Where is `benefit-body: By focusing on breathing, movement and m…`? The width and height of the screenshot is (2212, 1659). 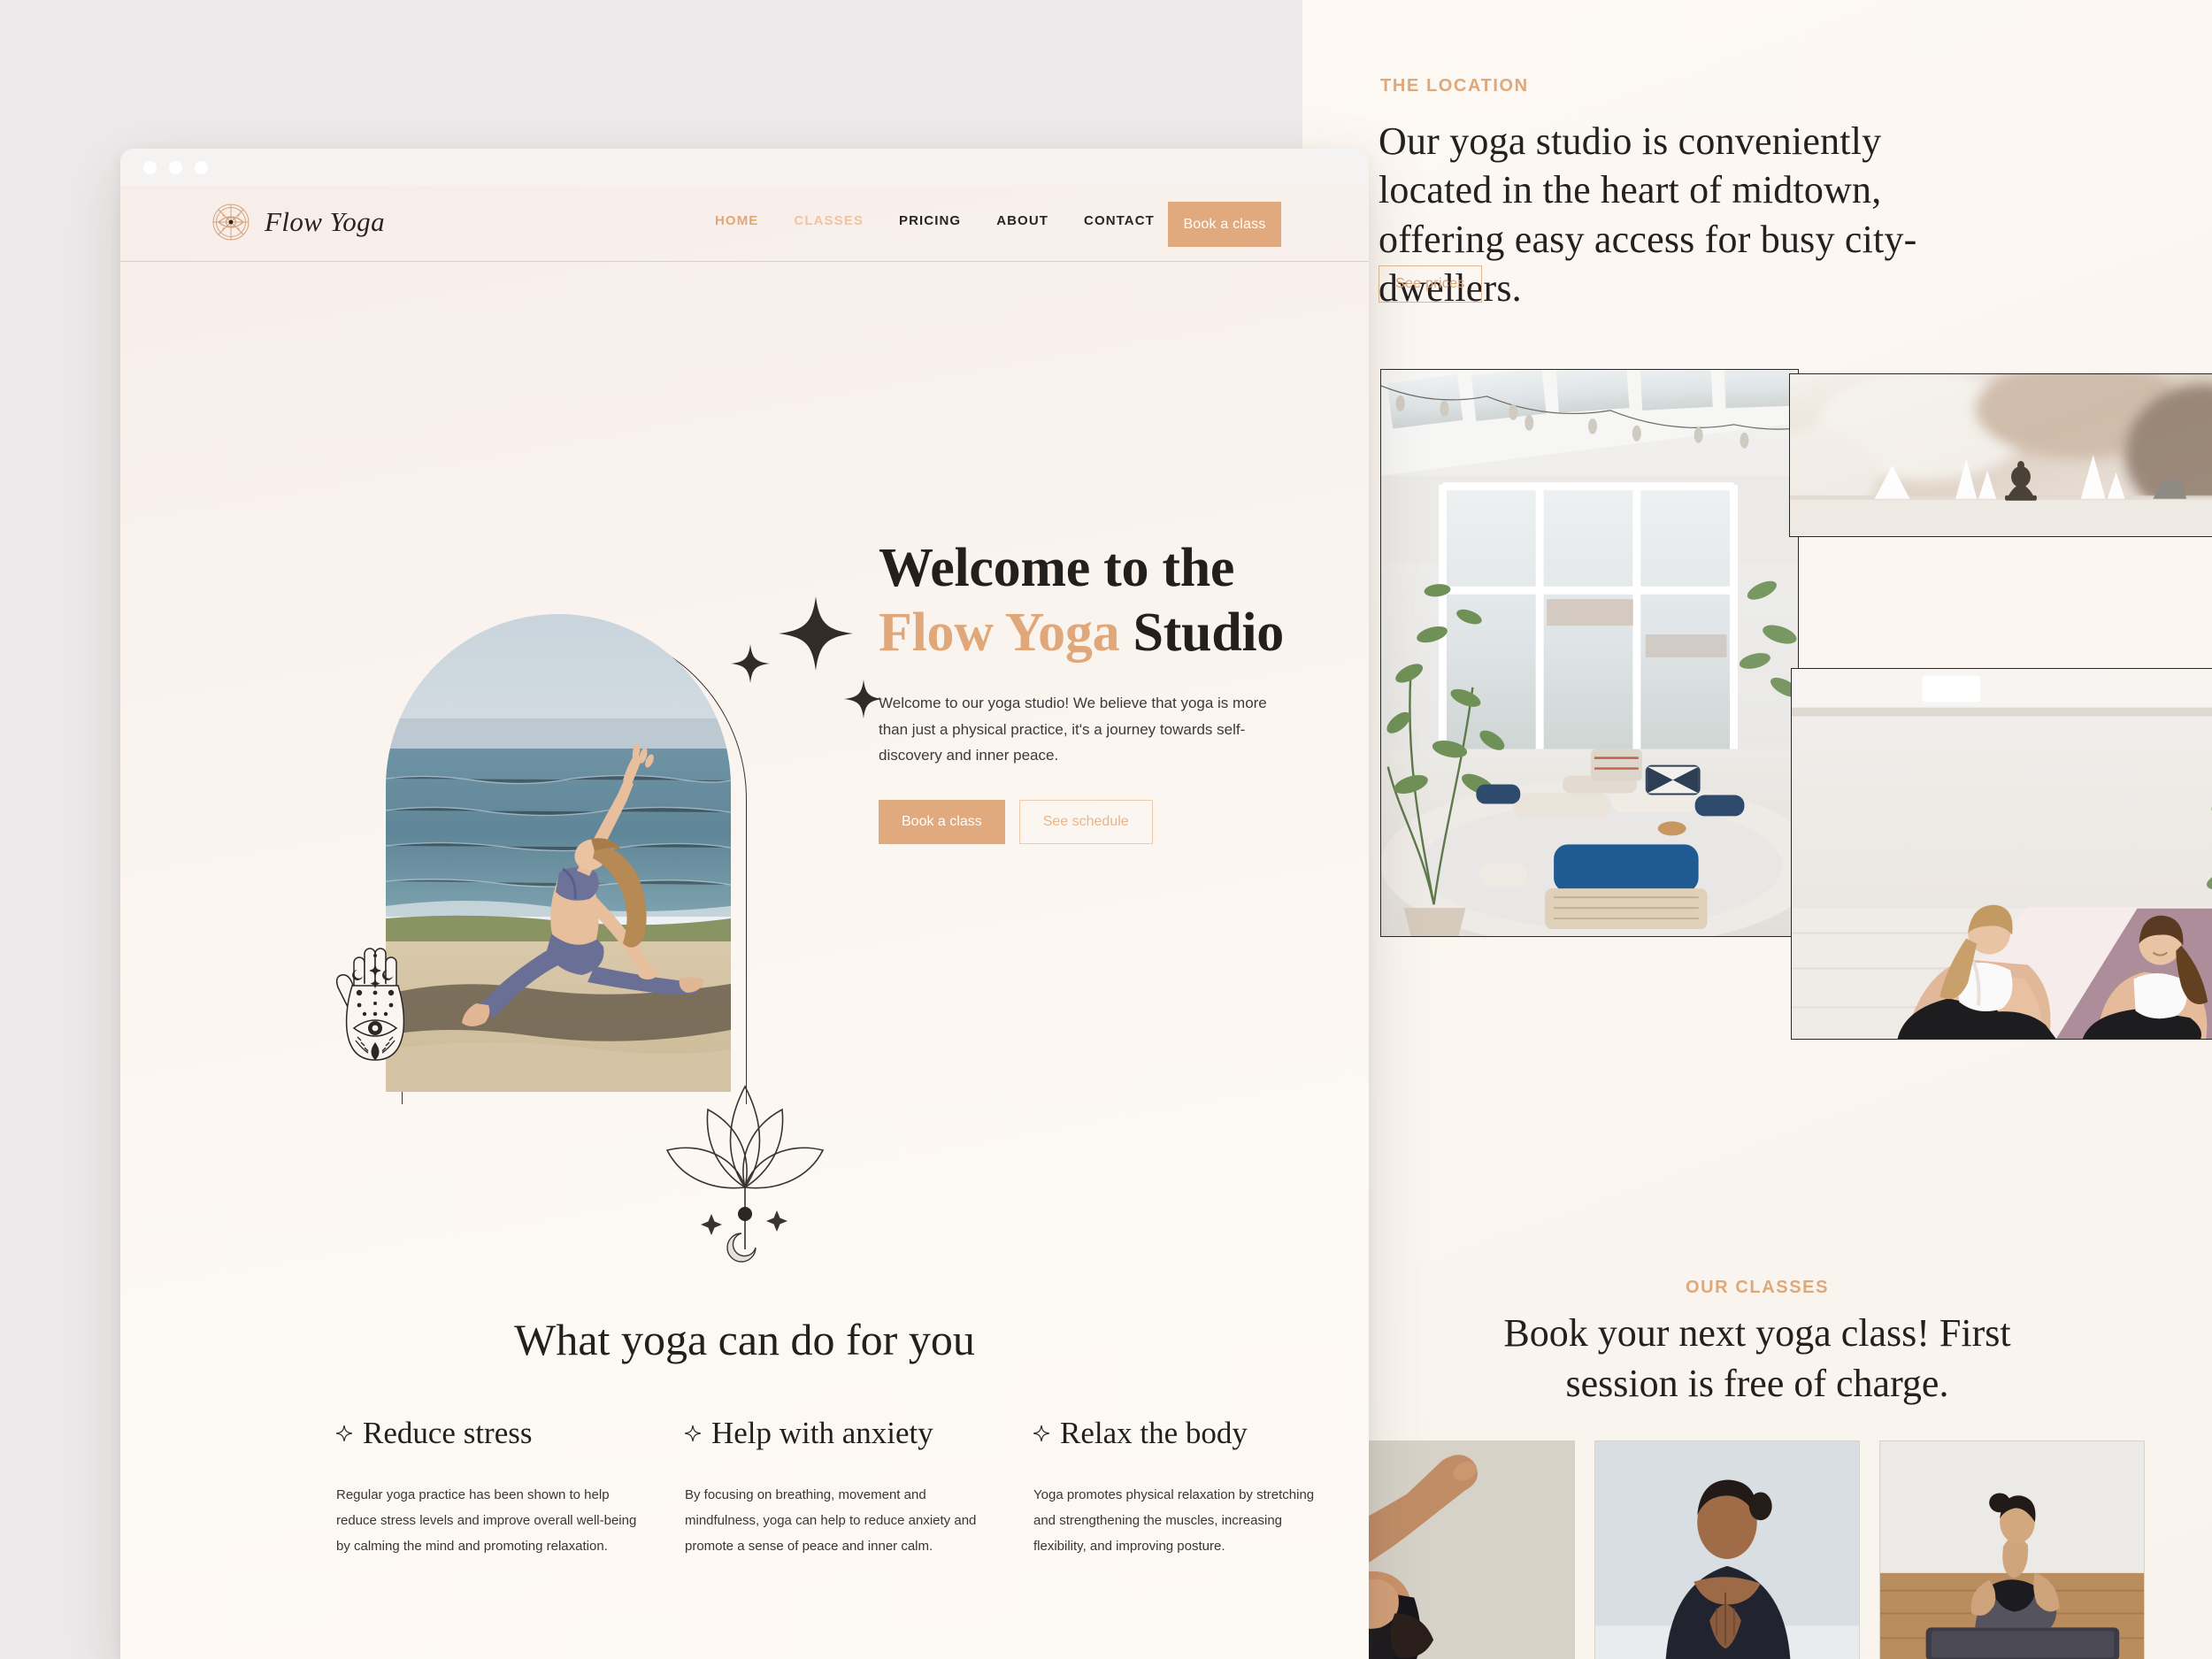
benefit-body: By focusing on breathing, movement and m… is located at coordinates (831, 1520).